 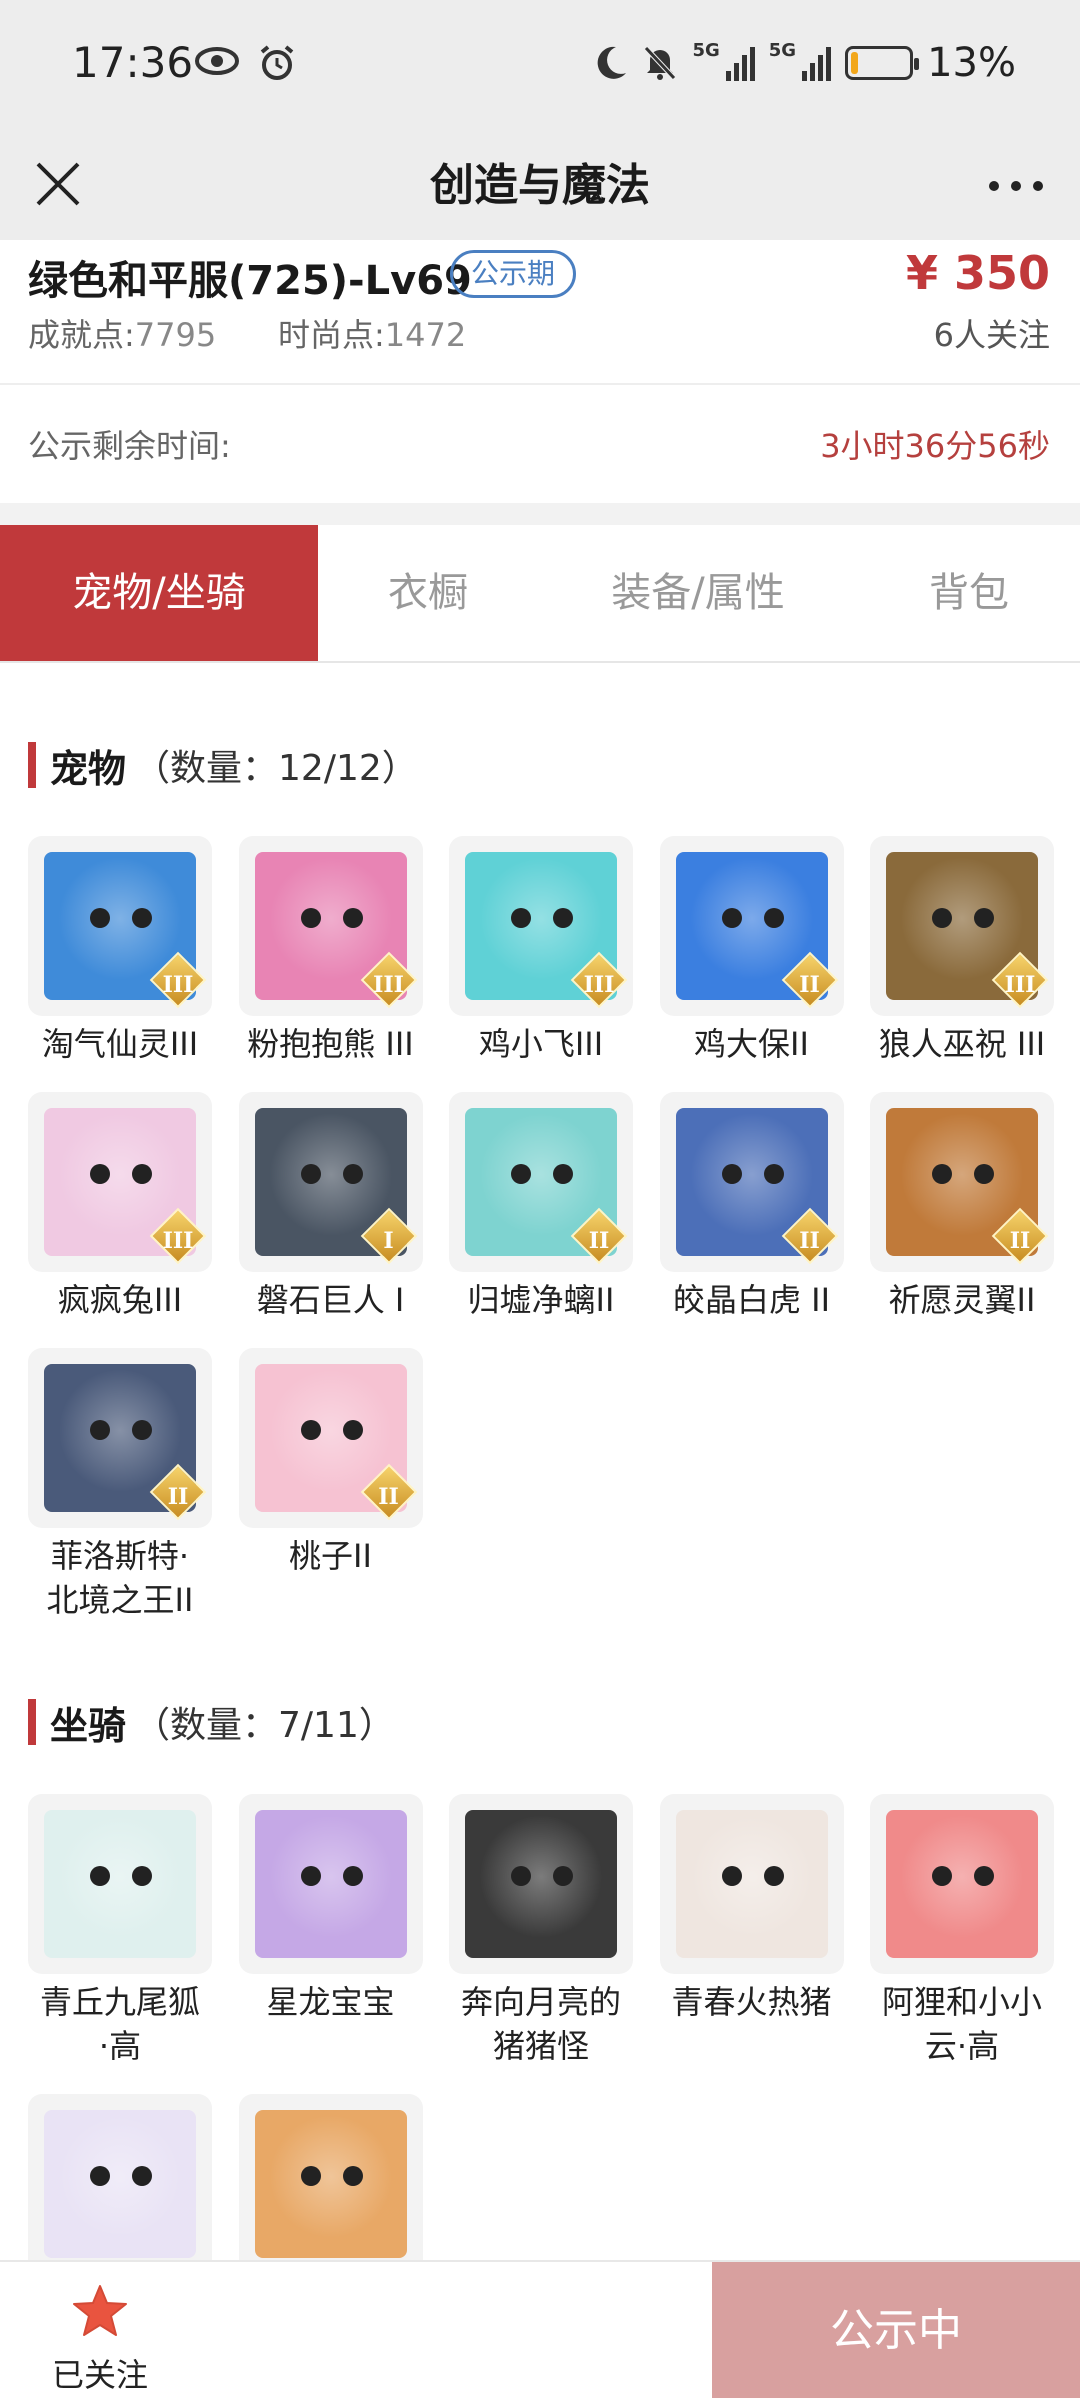 I want to click on item-name: 归墟净螭II, so click(x=541, y=1300).